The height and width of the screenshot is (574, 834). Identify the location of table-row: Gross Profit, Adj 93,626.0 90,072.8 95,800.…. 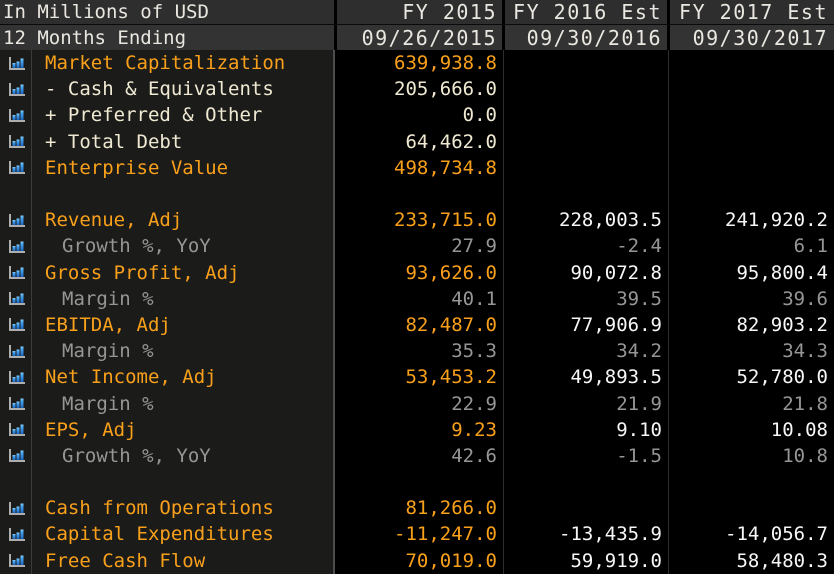
(417, 273).